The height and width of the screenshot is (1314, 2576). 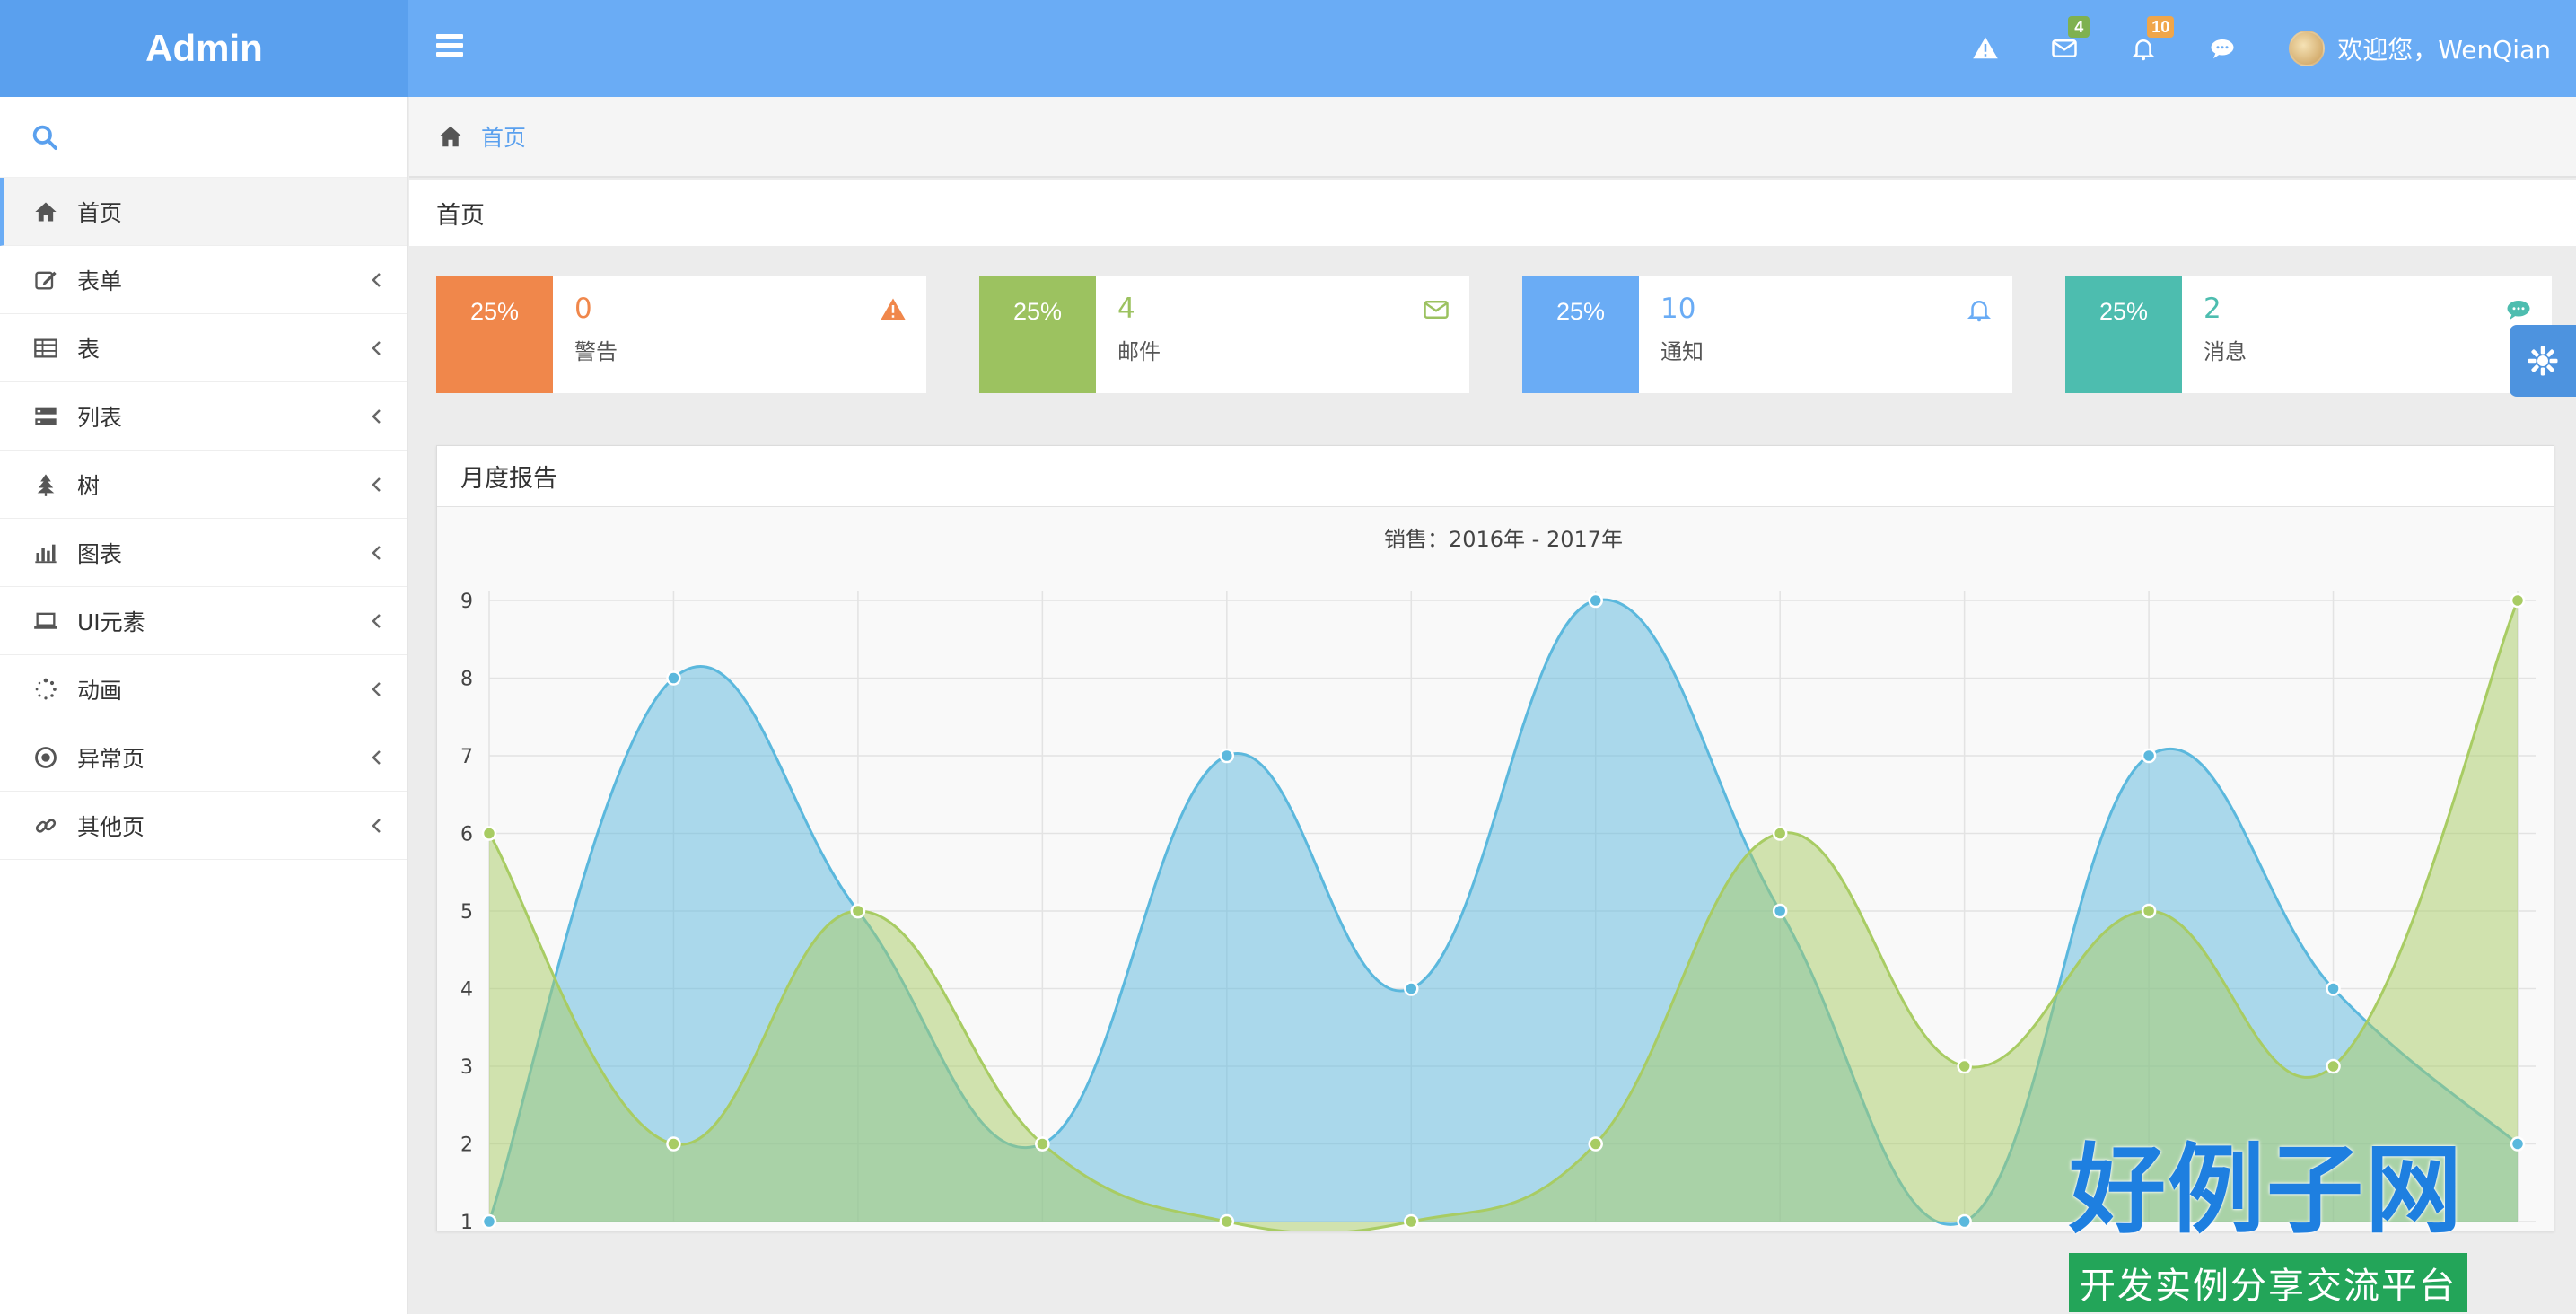 I want to click on y-tick-label: 9, so click(x=466, y=602).